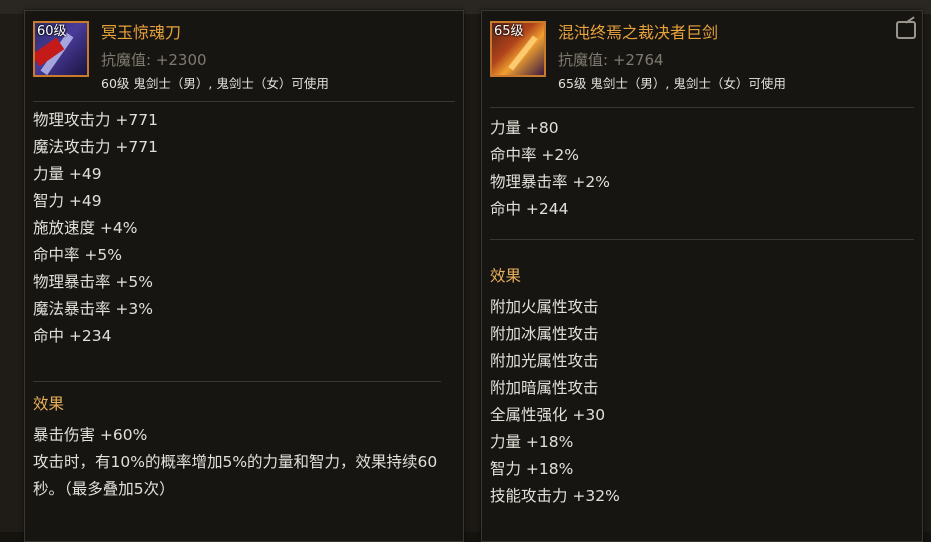  I want to click on effect-line: 附加冰属性攻击, so click(544, 334).